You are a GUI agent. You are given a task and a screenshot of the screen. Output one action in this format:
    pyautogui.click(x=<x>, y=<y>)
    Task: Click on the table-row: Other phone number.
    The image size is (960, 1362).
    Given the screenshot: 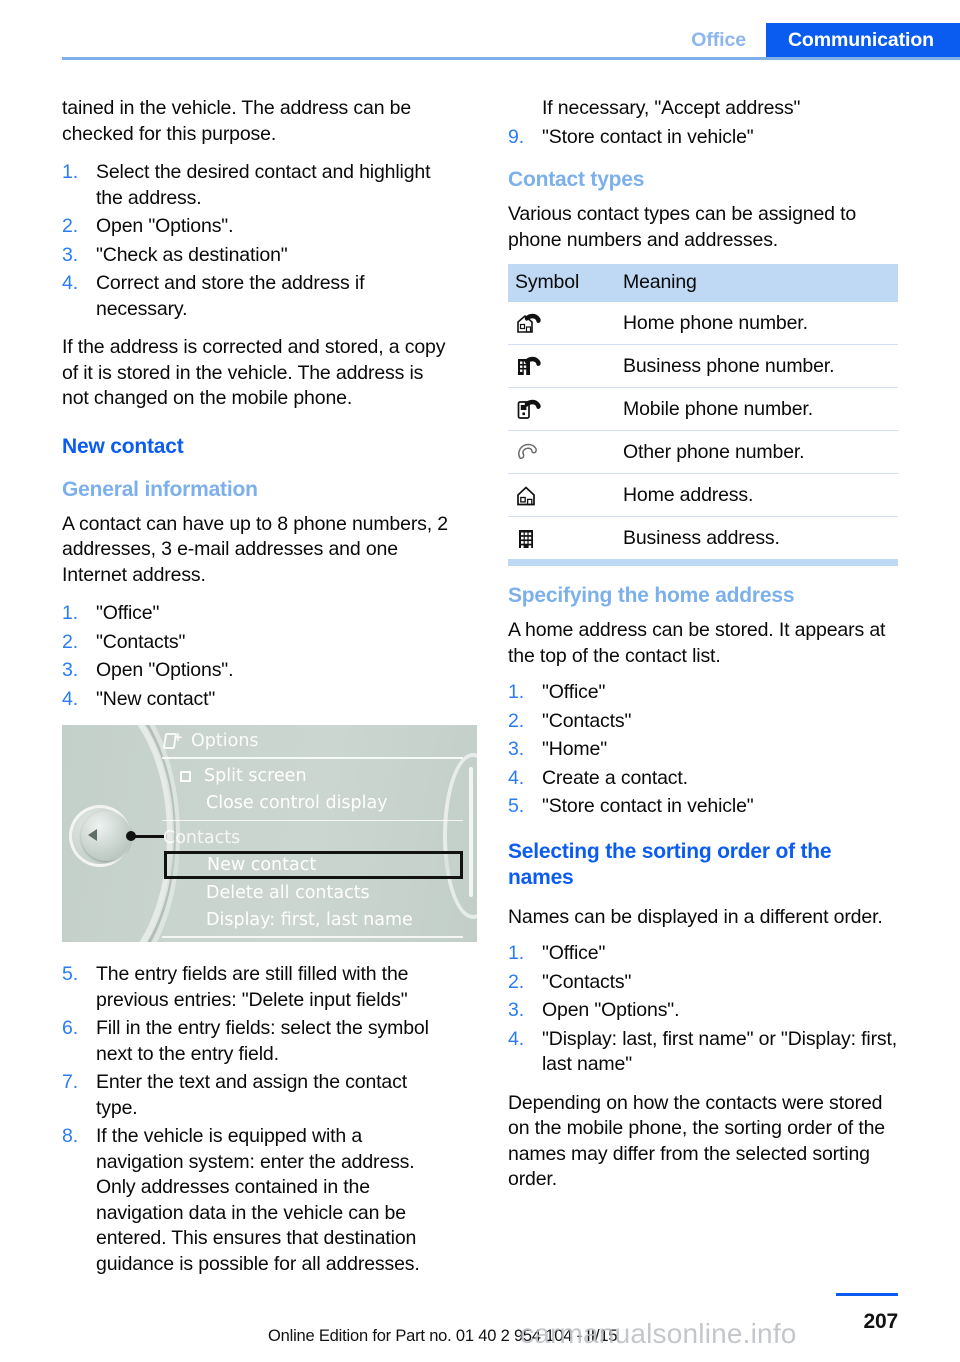 What is the action you would take?
    pyautogui.click(x=703, y=452)
    